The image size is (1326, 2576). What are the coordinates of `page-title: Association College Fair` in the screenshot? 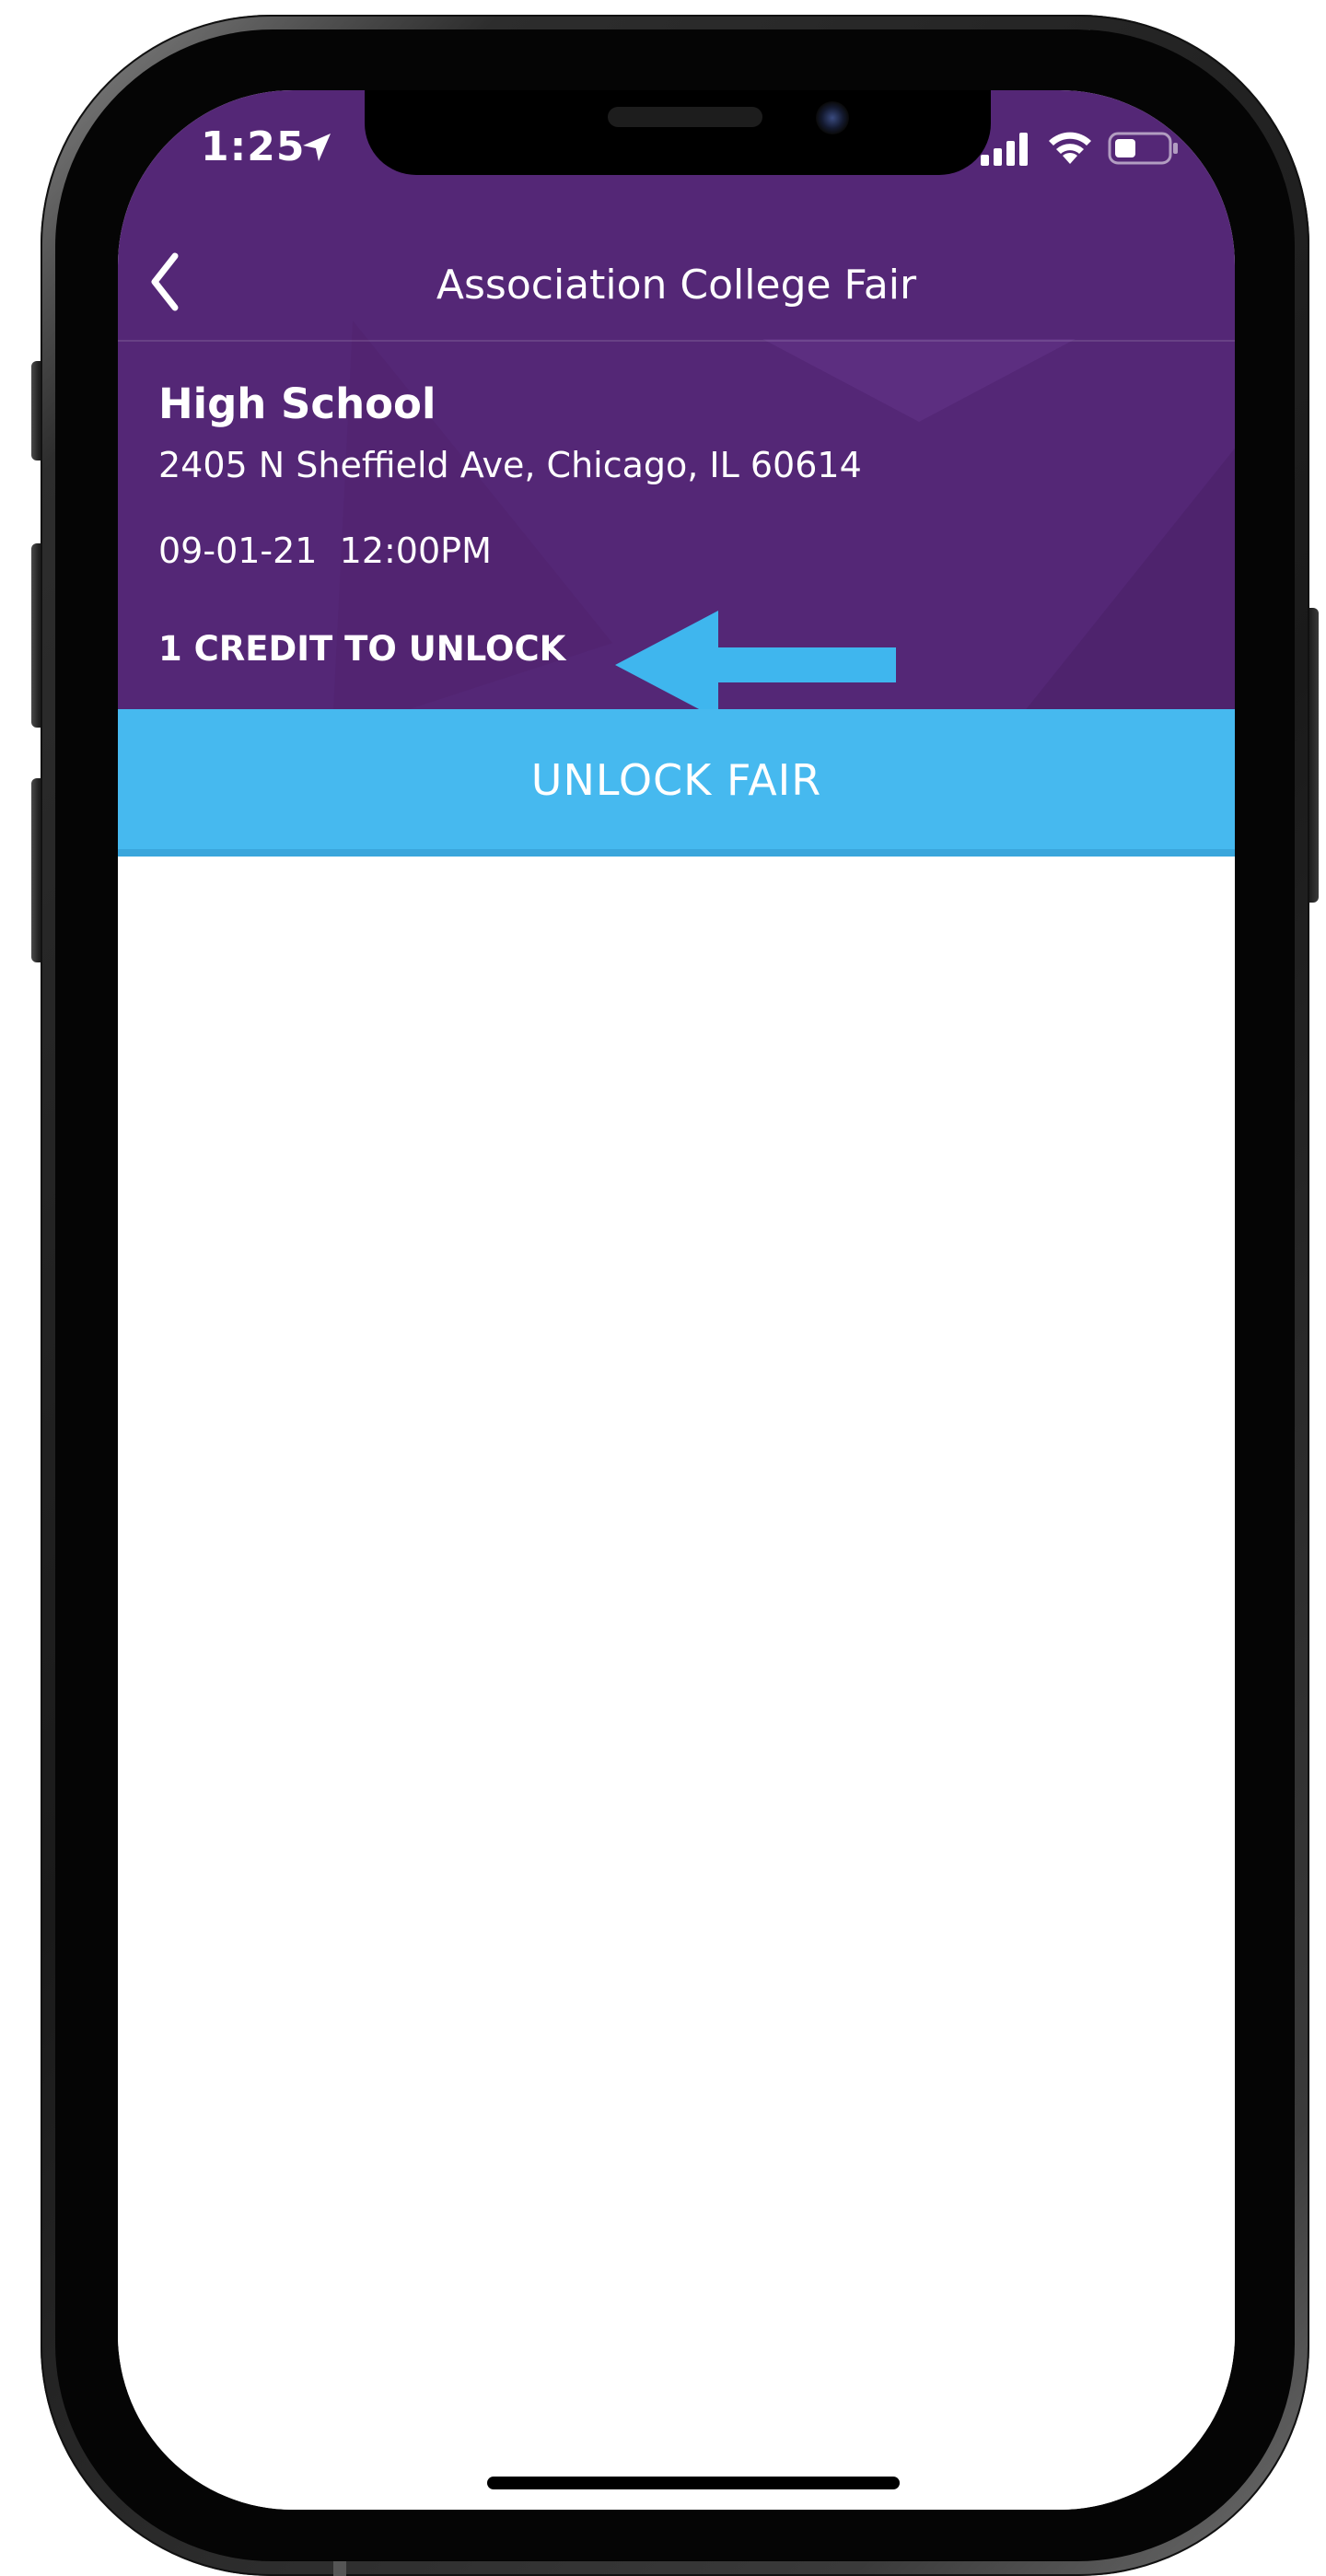 It's located at (676, 285).